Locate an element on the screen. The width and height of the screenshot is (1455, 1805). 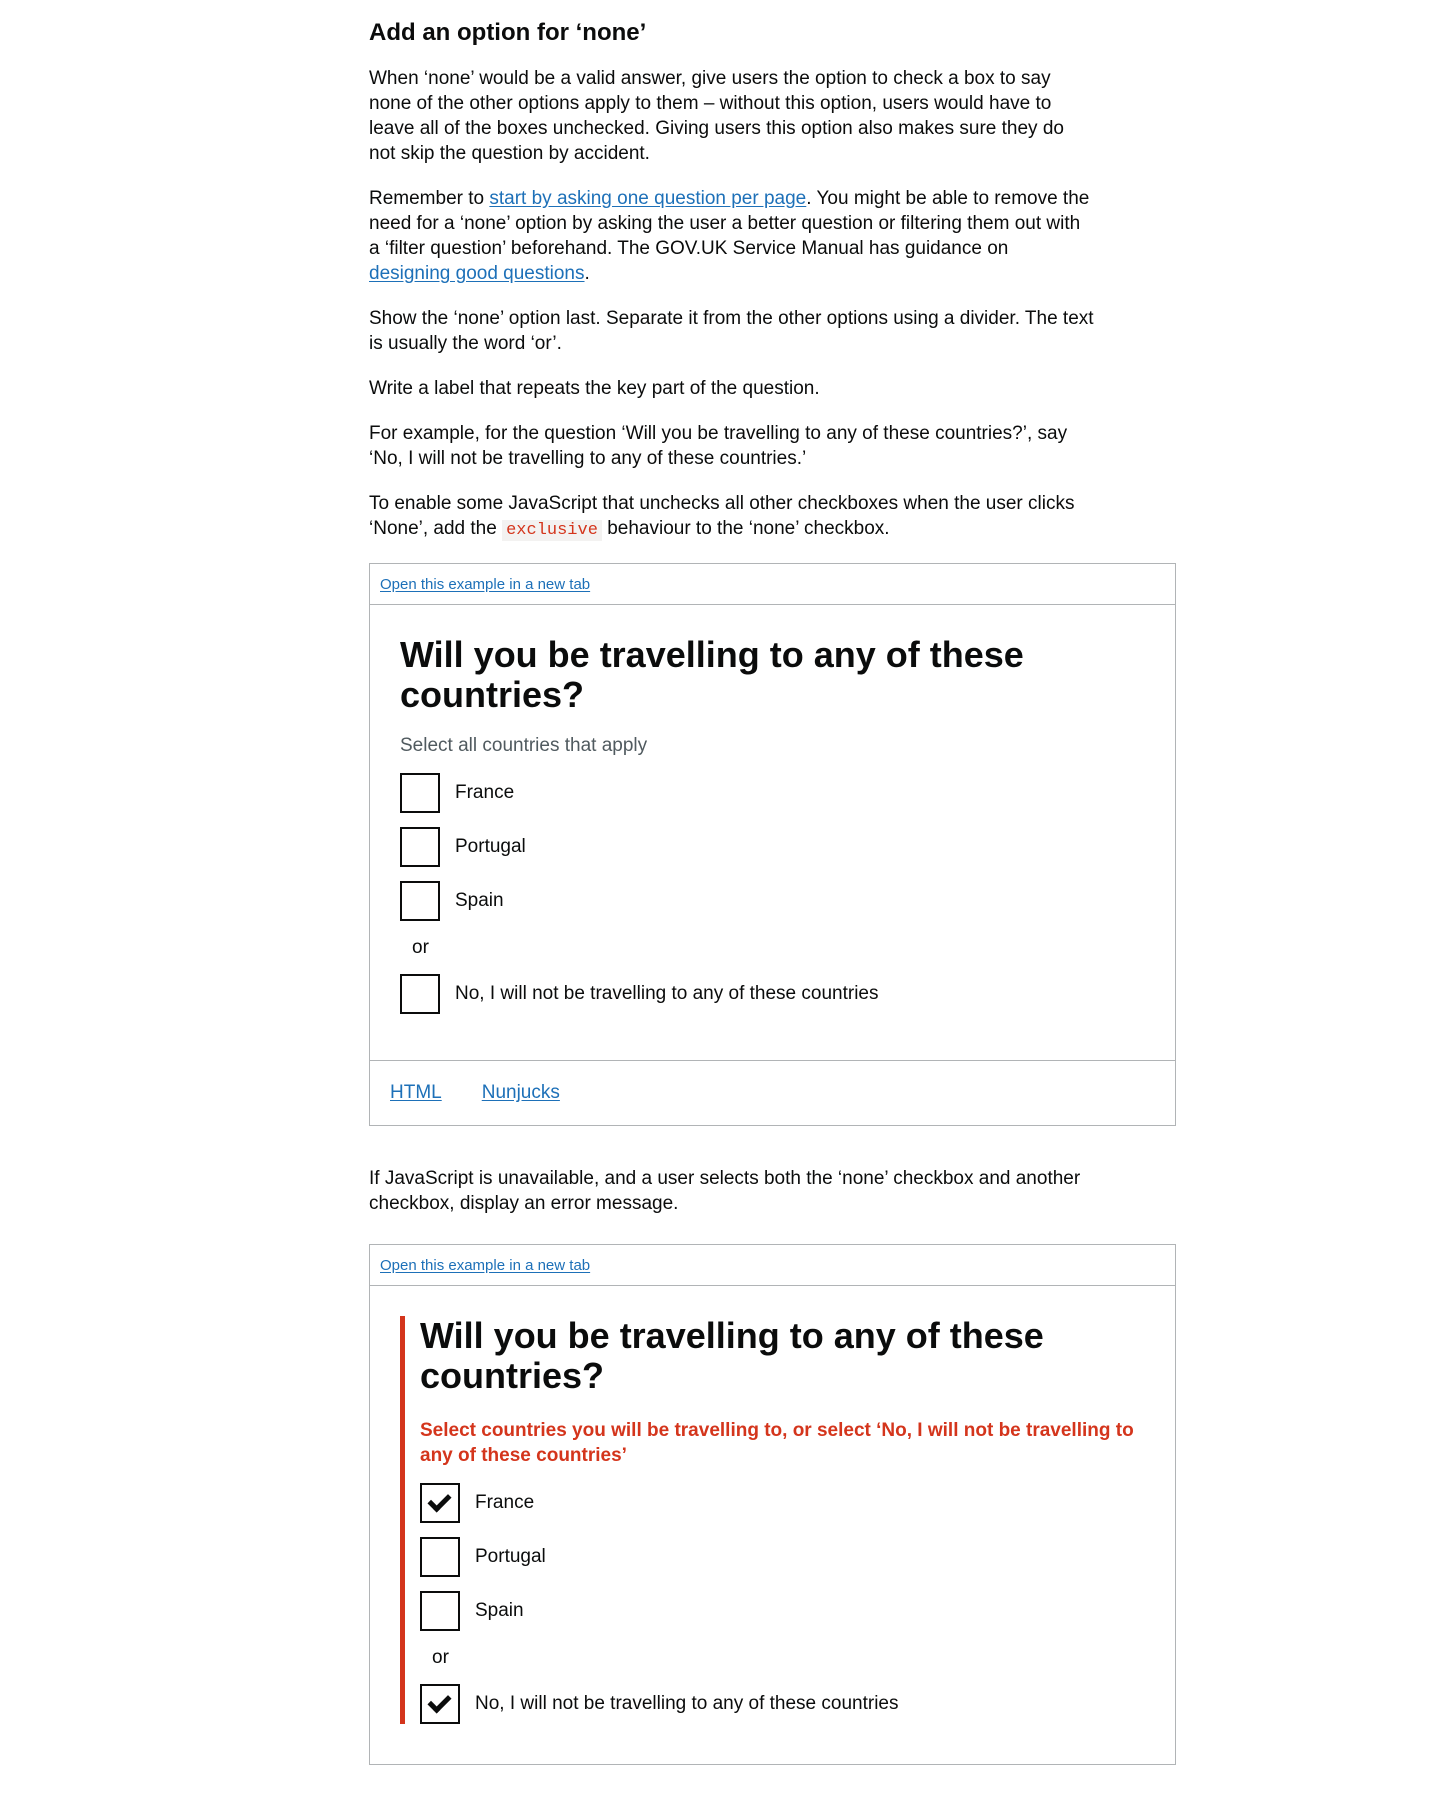
text: behaviour to the ‘none’ checkbox. is located at coordinates (745, 528).